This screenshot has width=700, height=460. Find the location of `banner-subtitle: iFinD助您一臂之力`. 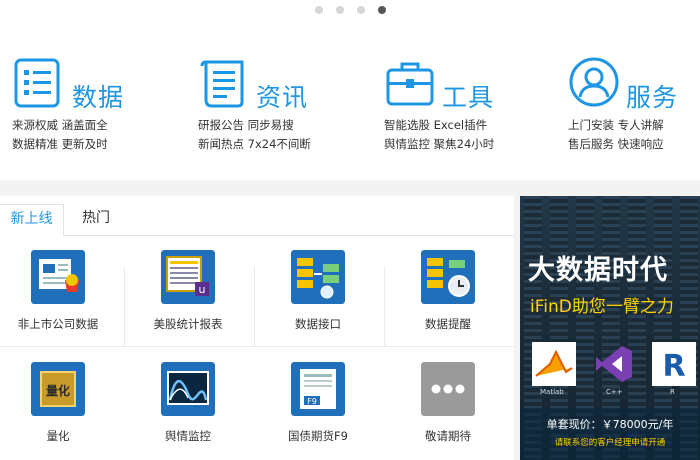

banner-subtitle: iFinD助您一臂之力 is located at coordinates (602, 307).